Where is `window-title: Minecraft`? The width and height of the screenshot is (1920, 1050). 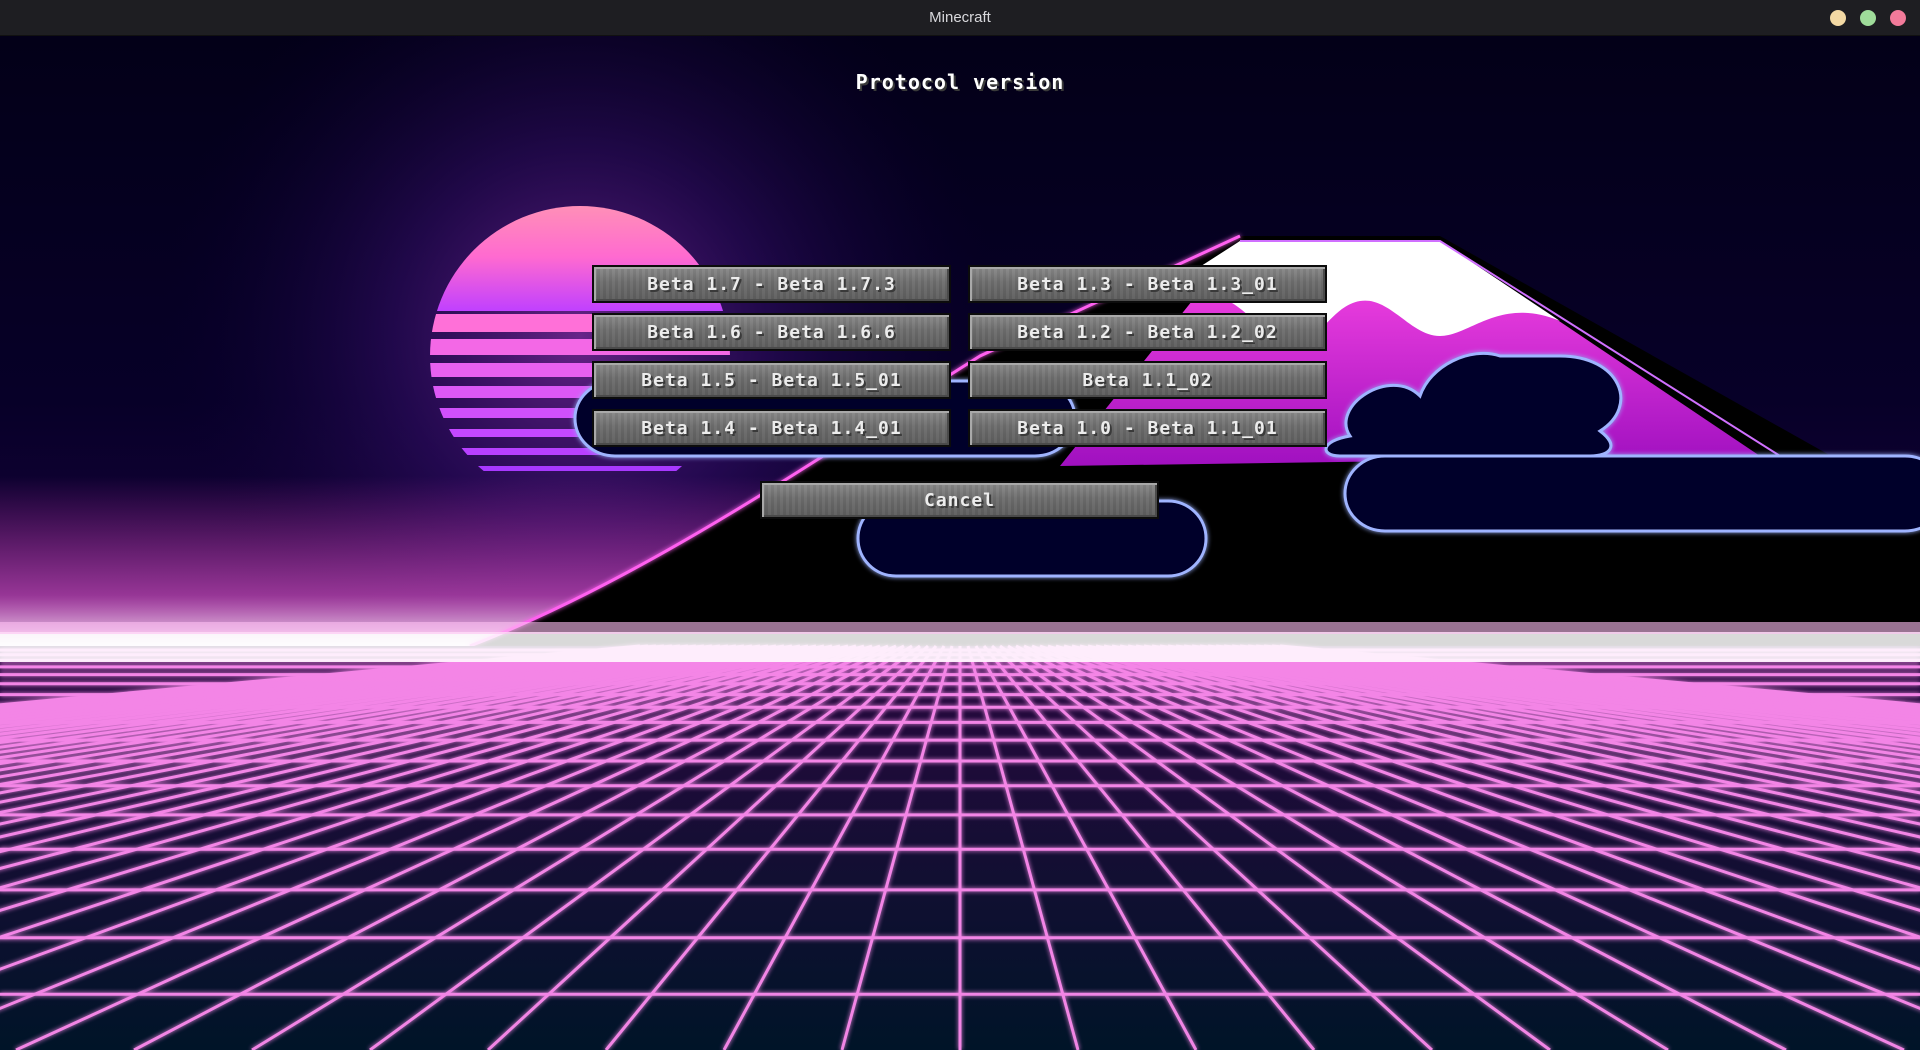 window-title: Minecraft is located at coordinates (960, 17).